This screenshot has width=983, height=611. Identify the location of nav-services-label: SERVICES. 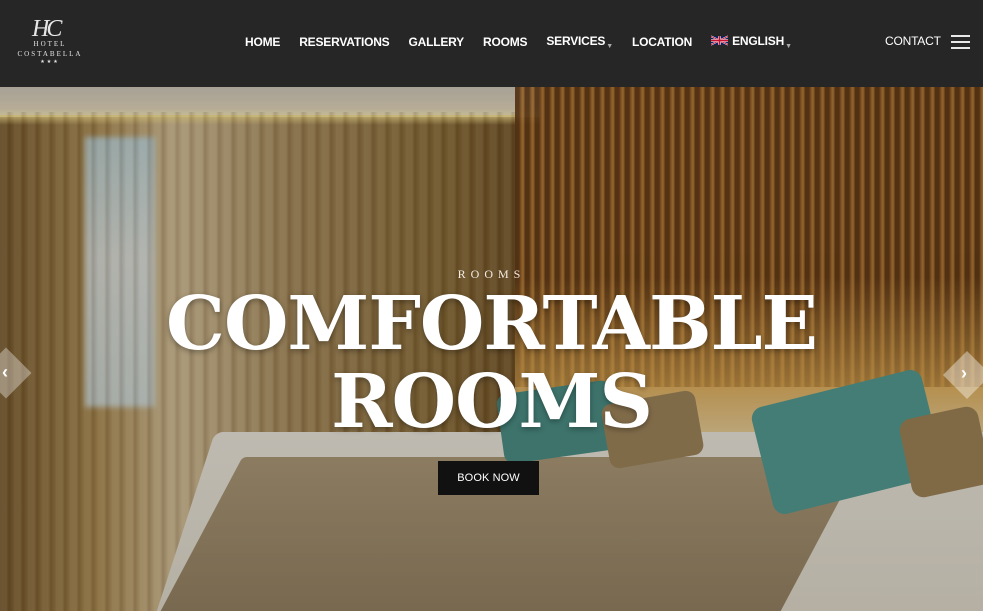
(576, 41).